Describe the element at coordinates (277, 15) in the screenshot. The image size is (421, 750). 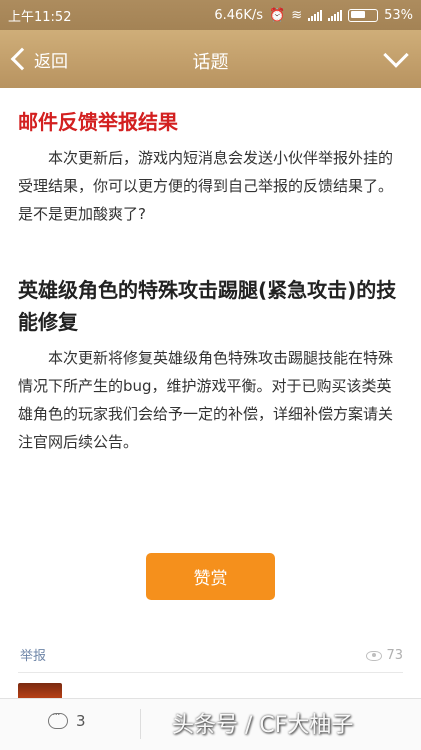
I see `alarm-icon: ⏰` at that location.